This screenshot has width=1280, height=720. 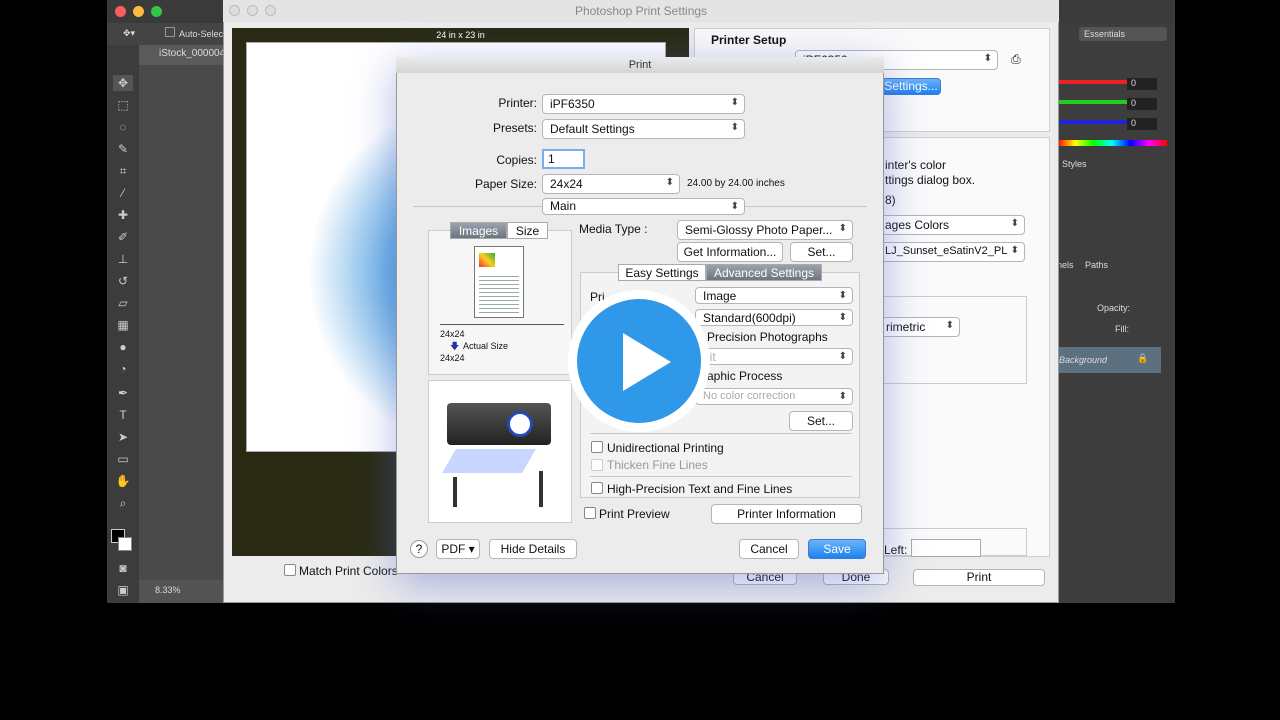 What do you see at coordinates (1123, 34) in the screenshot?
I see `workspace-select: Essentials` at bounding box center [1123, 34].